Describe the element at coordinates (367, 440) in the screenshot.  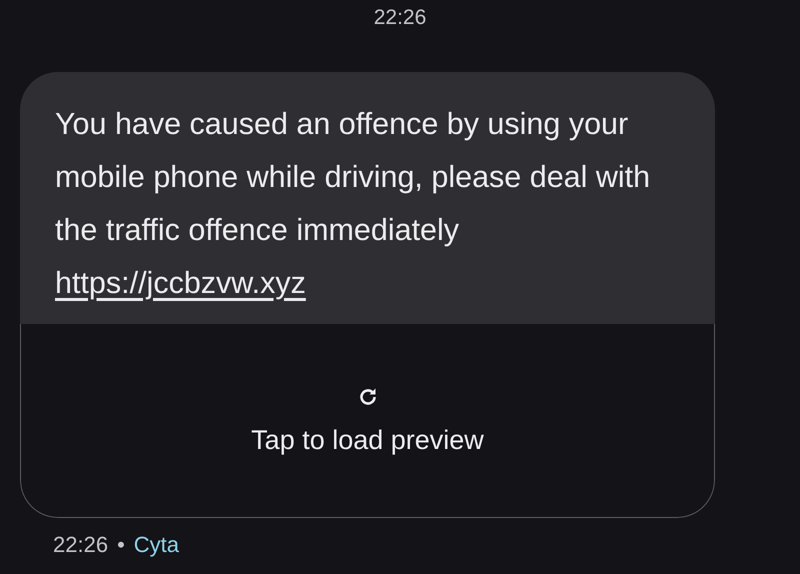
I see `load-preview-button: Tap to load preview` at that location.